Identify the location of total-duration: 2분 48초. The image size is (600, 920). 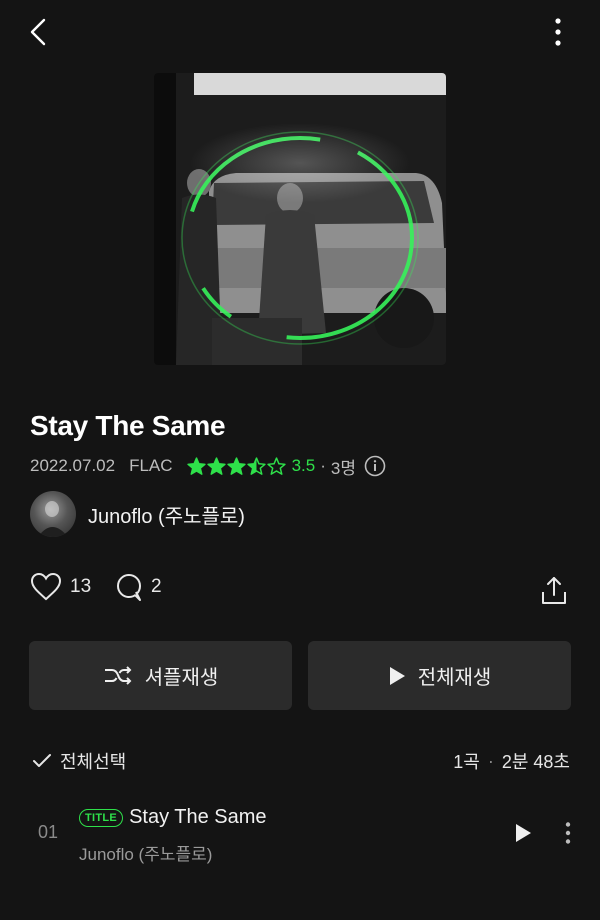
(535, 762).